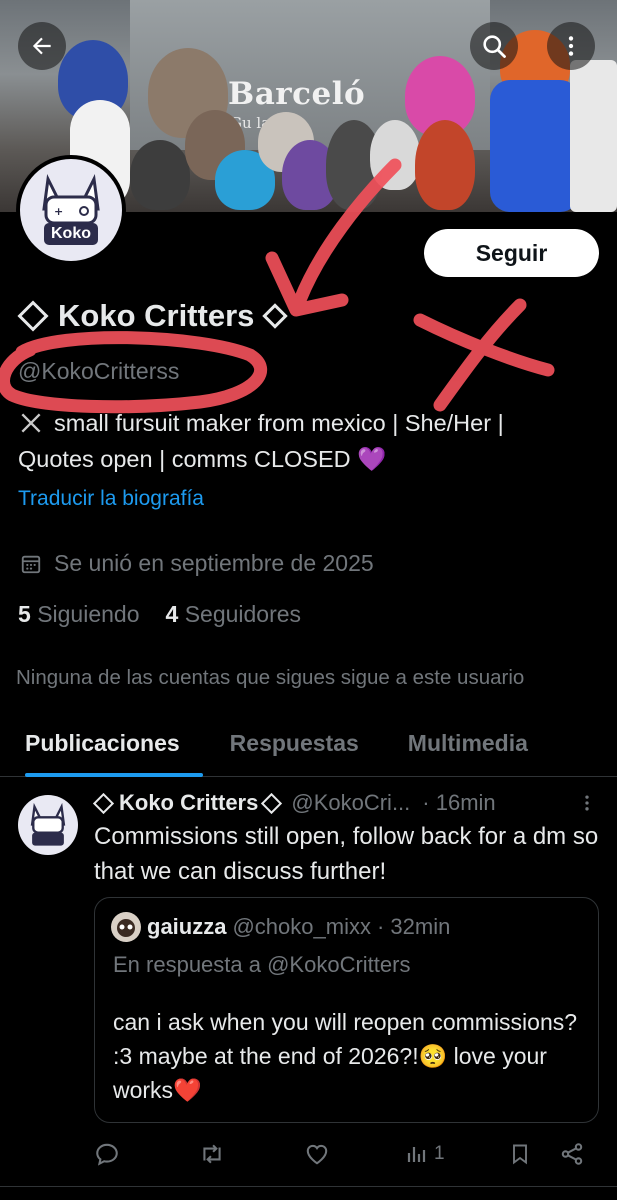  I want to click on avatar-image: + Koko, so click(71, 210).